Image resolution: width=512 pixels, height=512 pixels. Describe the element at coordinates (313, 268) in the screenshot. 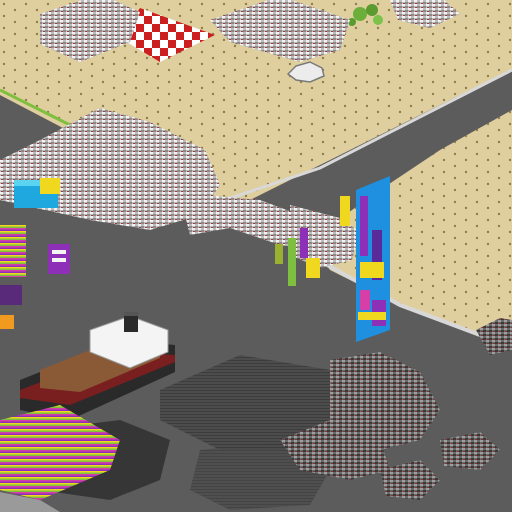

I see `pillar-yellow` at that location.